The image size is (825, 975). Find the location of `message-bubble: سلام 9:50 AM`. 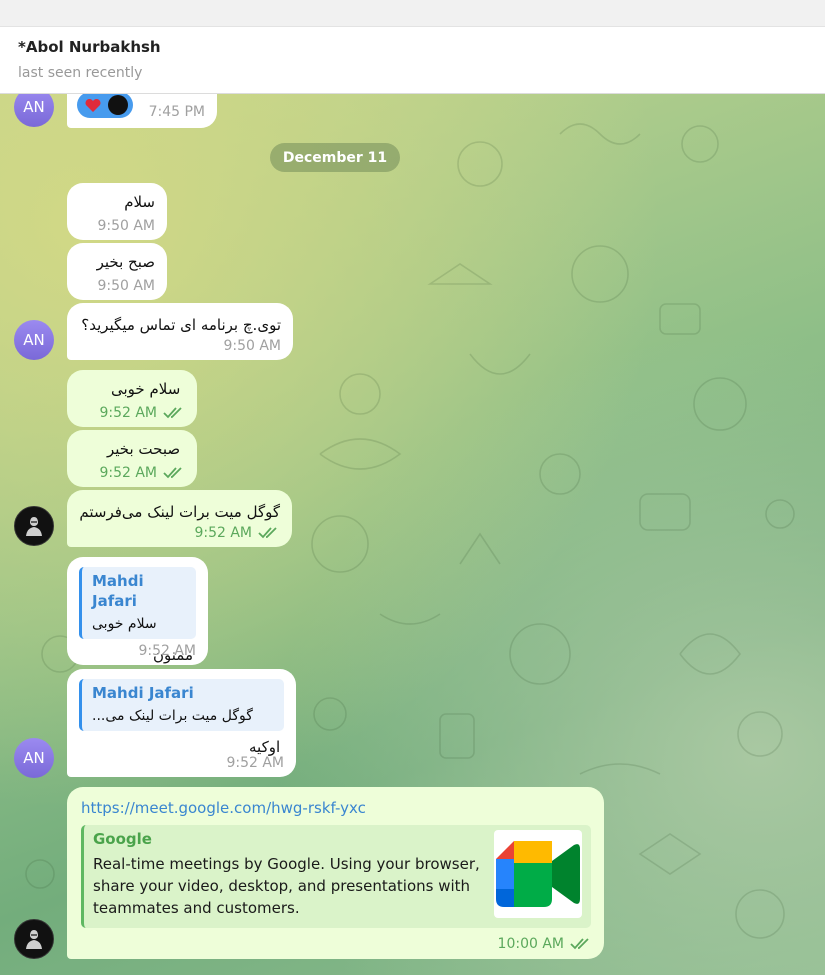

message-bubble: سلام 9:50 AM is located at coordinates (117, 211).